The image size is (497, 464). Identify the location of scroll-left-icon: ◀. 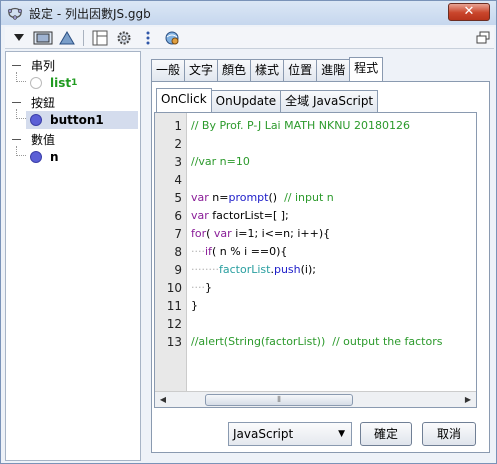
(163, 400).